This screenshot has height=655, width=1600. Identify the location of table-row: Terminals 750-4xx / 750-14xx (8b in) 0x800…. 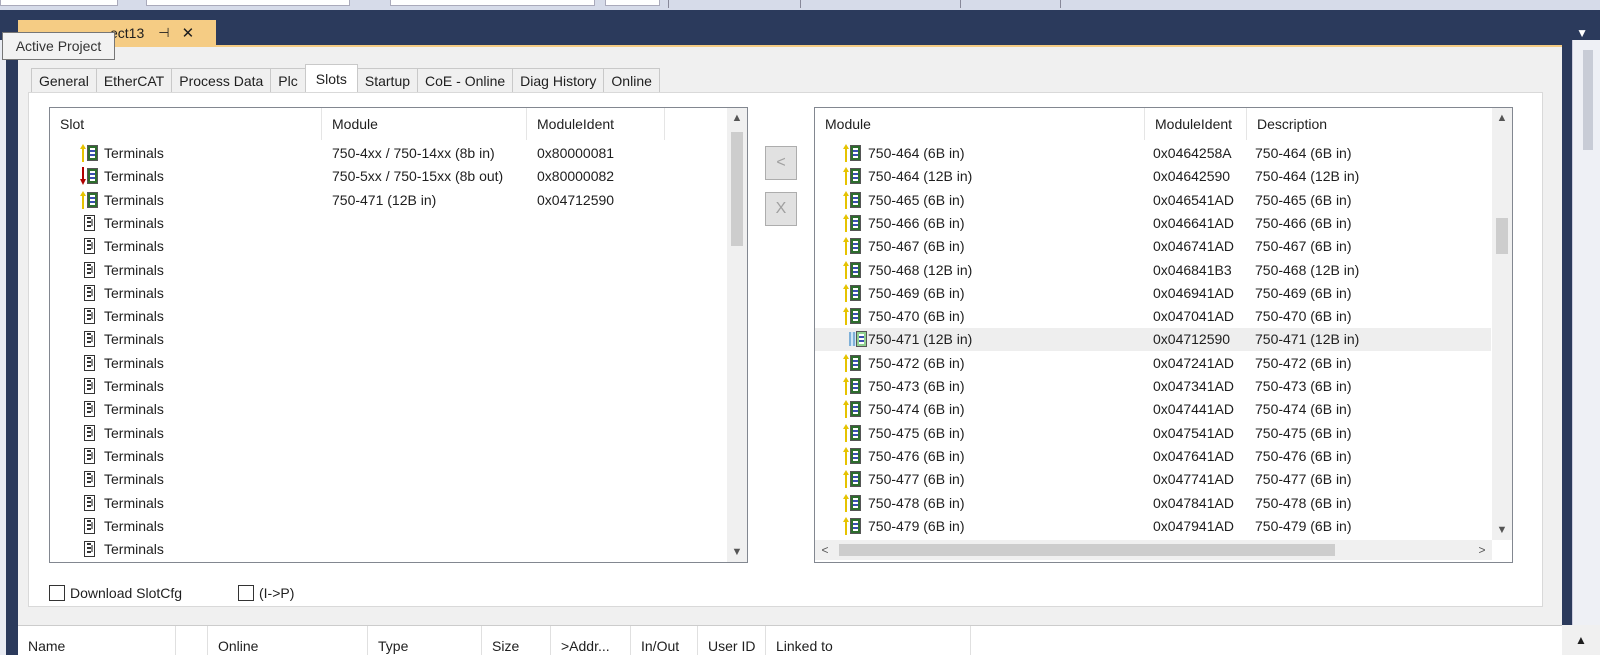
(388, 153).